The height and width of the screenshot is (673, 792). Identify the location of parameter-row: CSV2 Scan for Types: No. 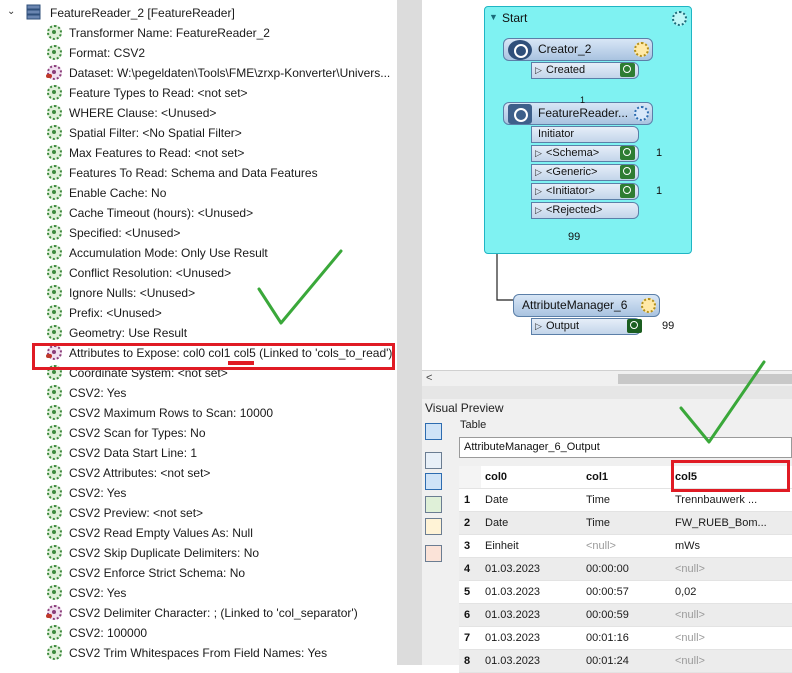
(198, 433).